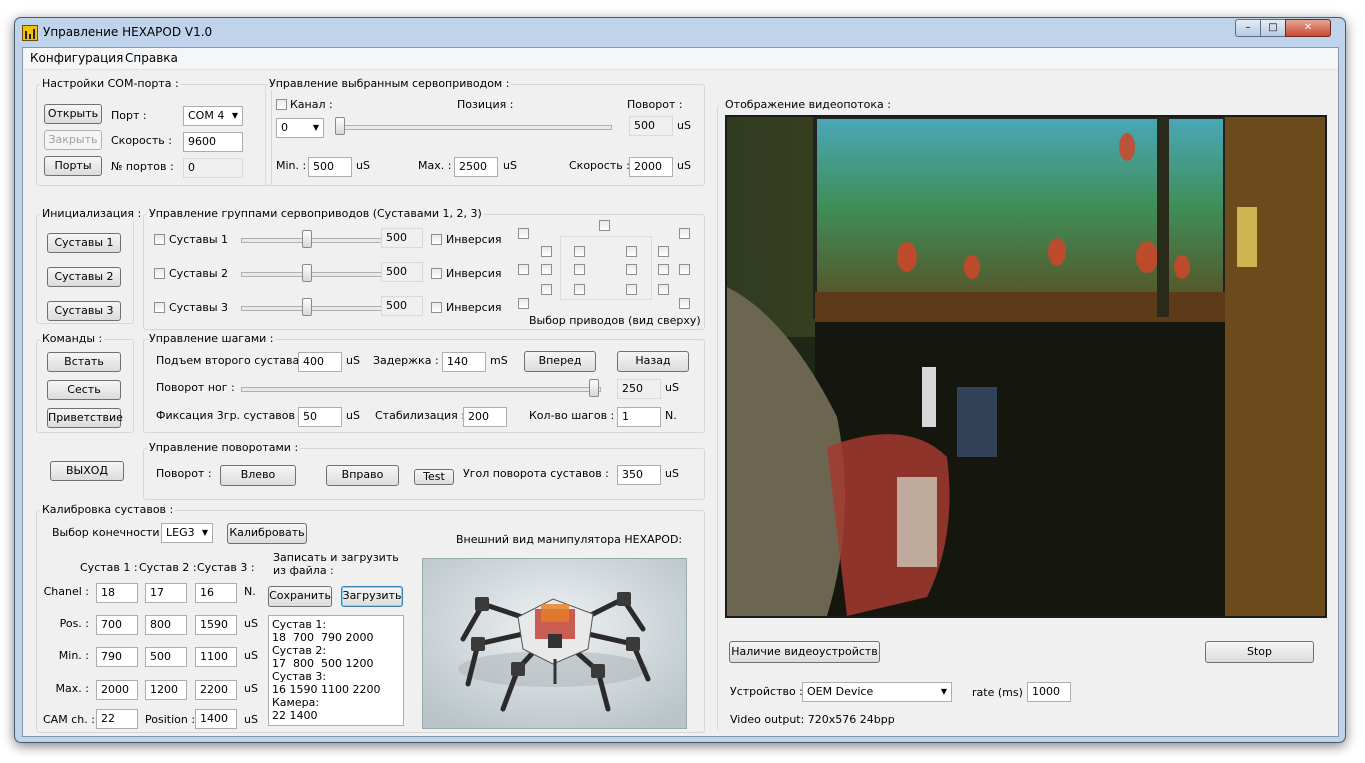  Describe the element at coordinates (216, 657) in the screenshot. I see `calib-input: 1100` at that location.